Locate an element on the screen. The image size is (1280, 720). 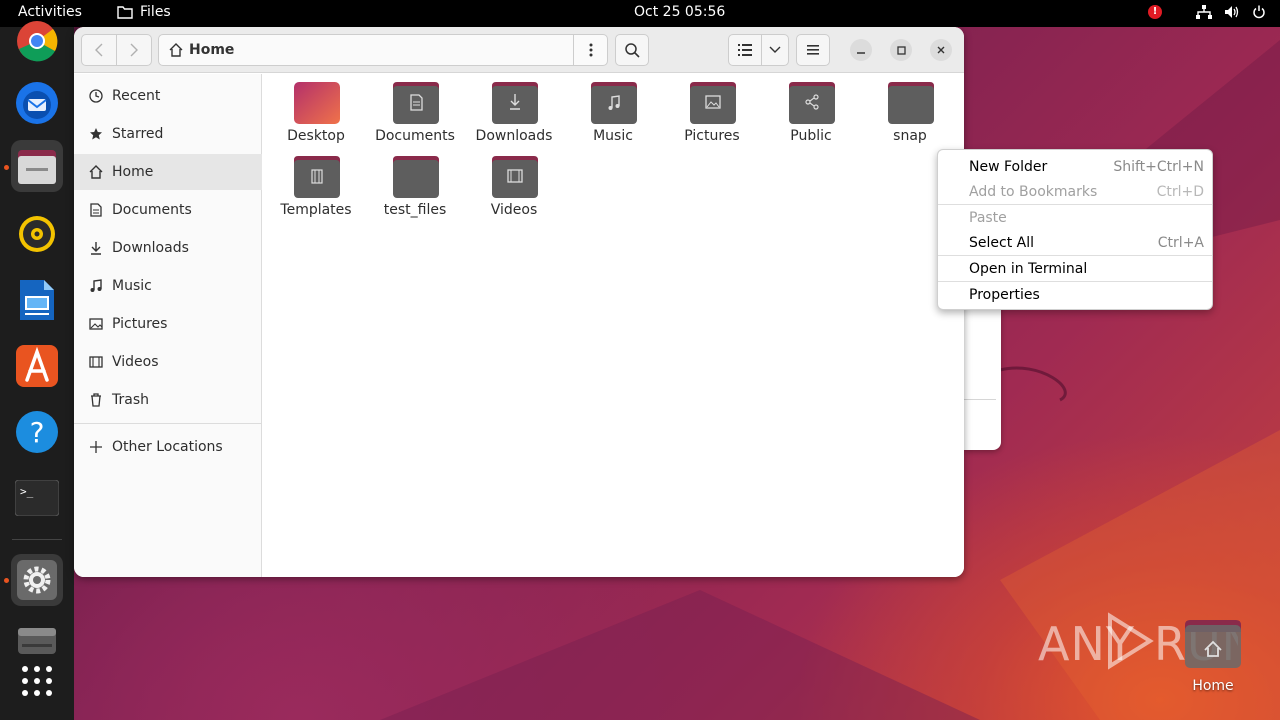
sidebar-item-label: Downloads is located at coordinates (150, 248).